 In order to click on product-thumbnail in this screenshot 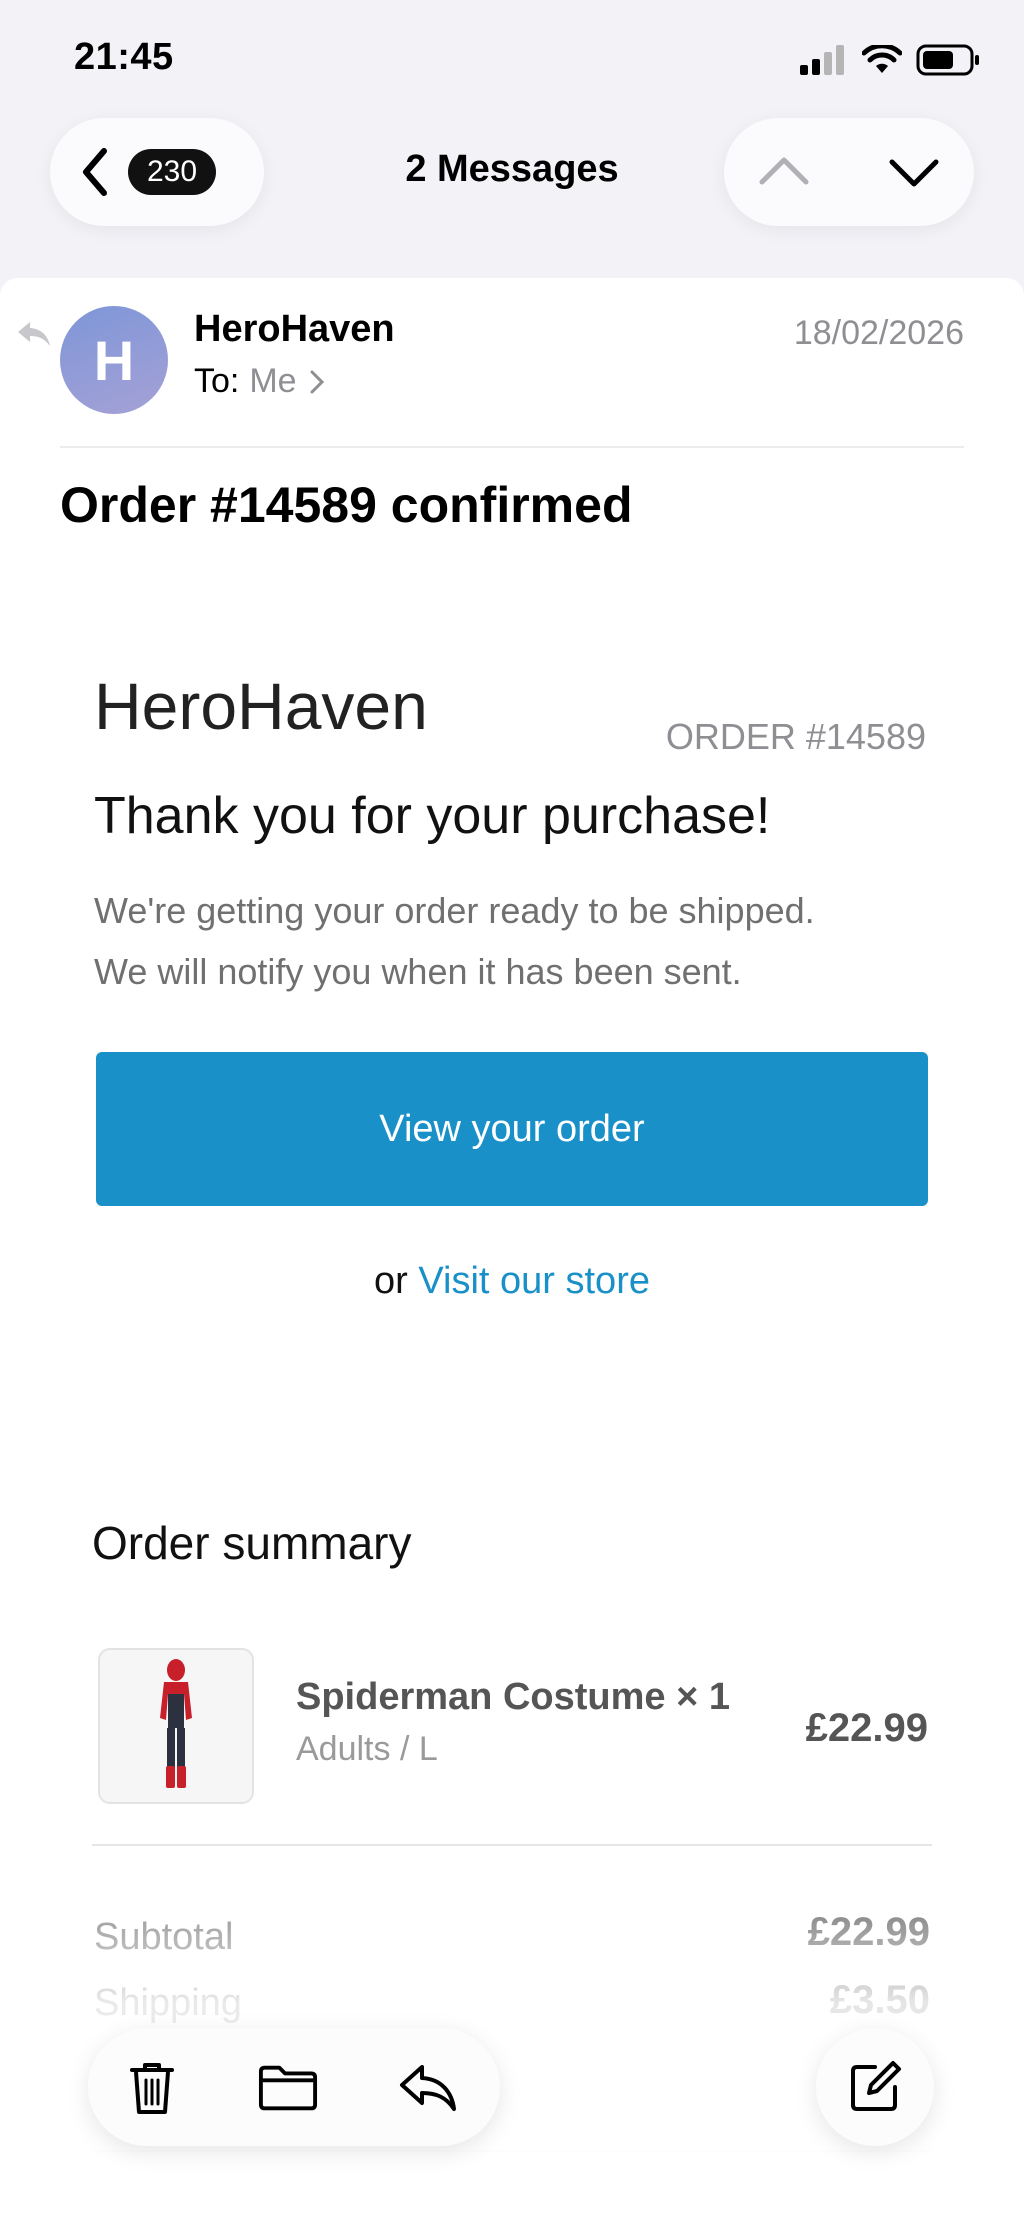, I will do `click(176, 1726)`.